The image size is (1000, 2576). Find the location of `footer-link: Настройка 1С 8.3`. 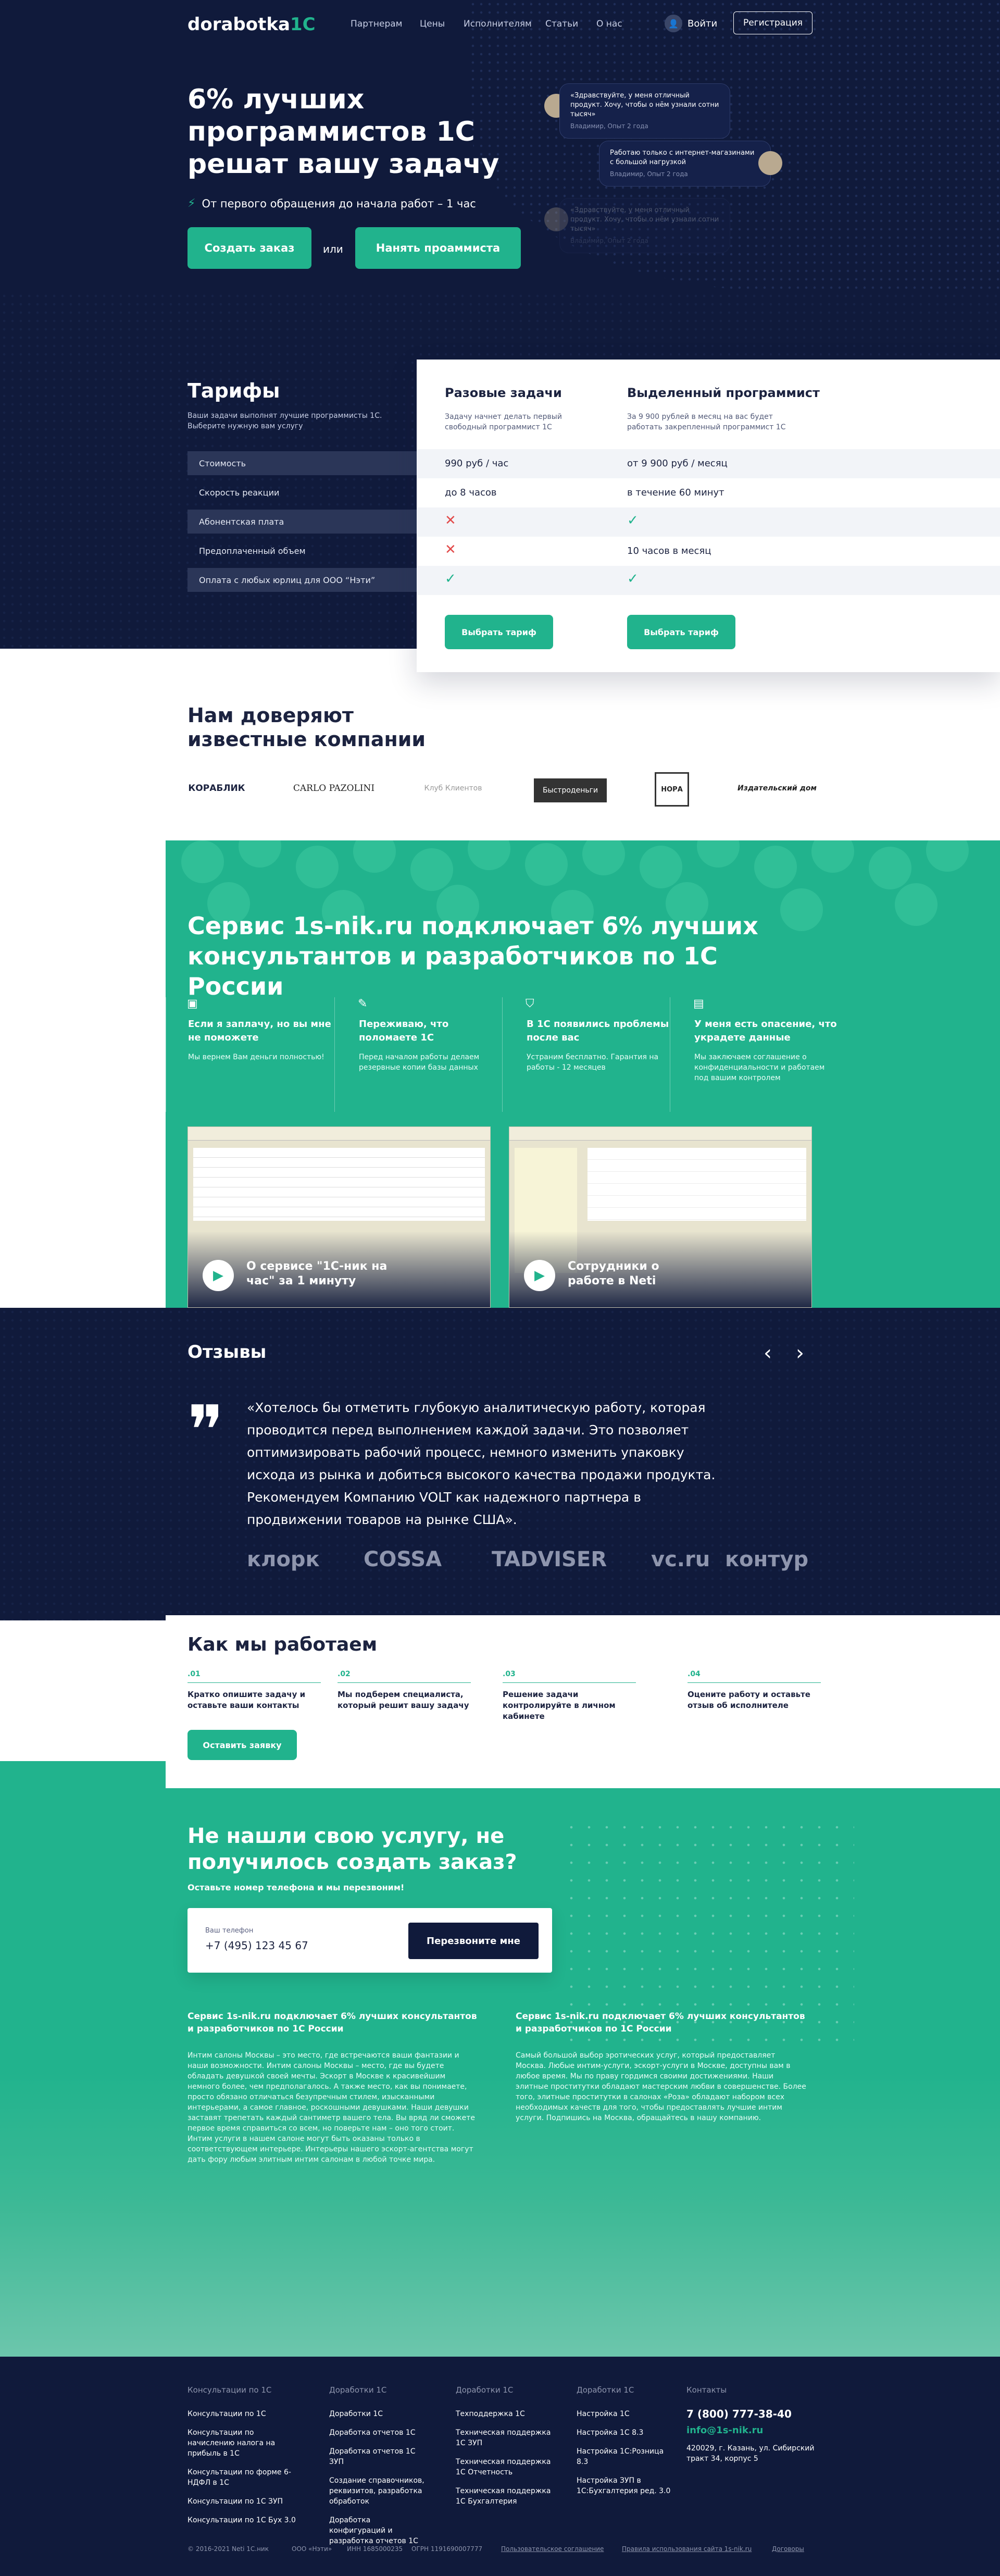

footer-link: Настройка 1С 8.3 is located at coordinates (626, 2433).